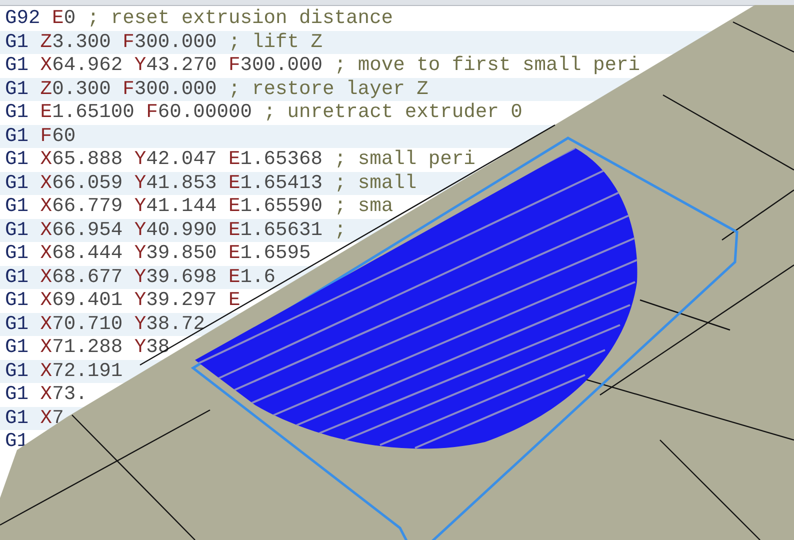 Image resolution: width=794 pixels, height=540 pixels. What do you see at coordinates (240, 159) in the screenshot?
I see `code-line: G1 X65.888 Y42.047 E1.65368 ; small peri` at bounding box center [240, 159].